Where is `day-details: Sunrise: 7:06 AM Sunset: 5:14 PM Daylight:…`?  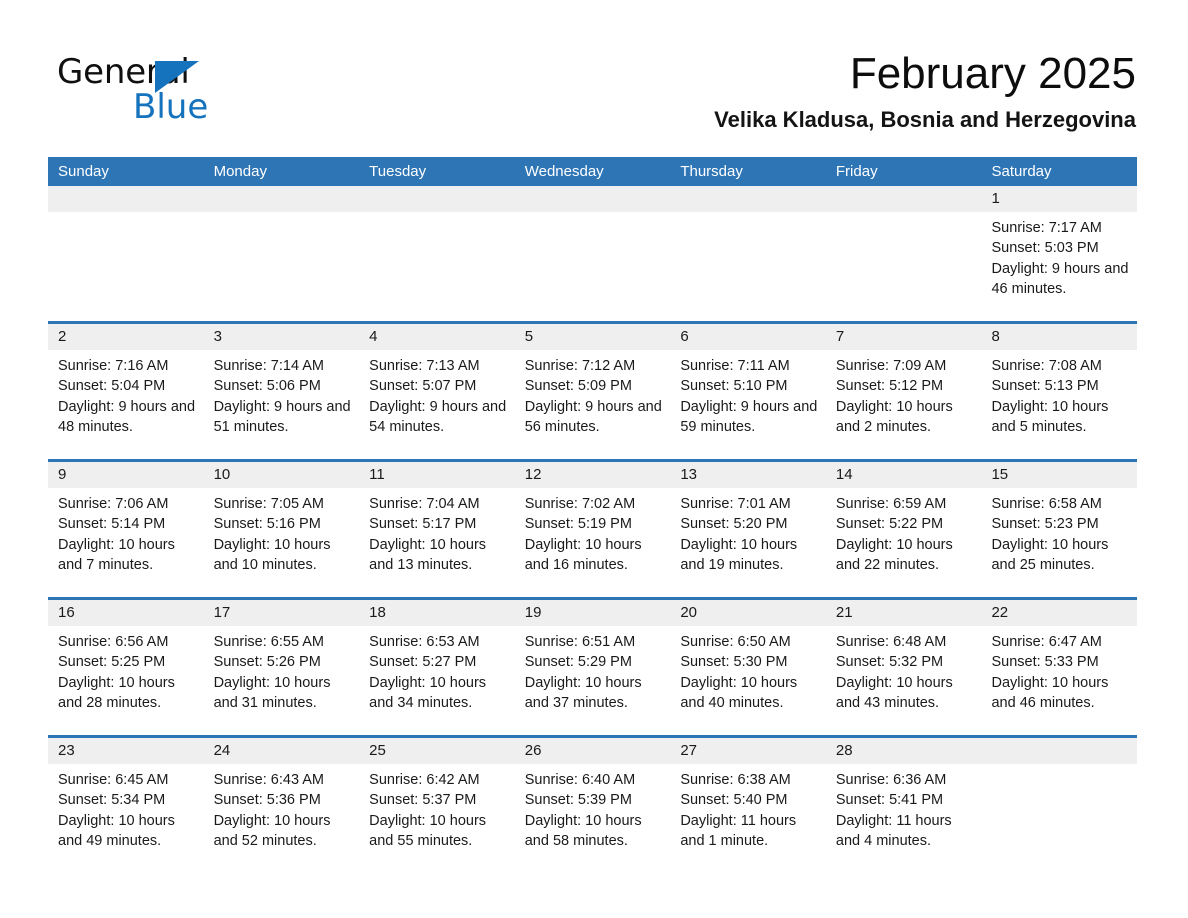 day-details: Sunrise: 7:06 AM Sunset: 5:14 PM Daylight:… is located at coordinates (126, 542).